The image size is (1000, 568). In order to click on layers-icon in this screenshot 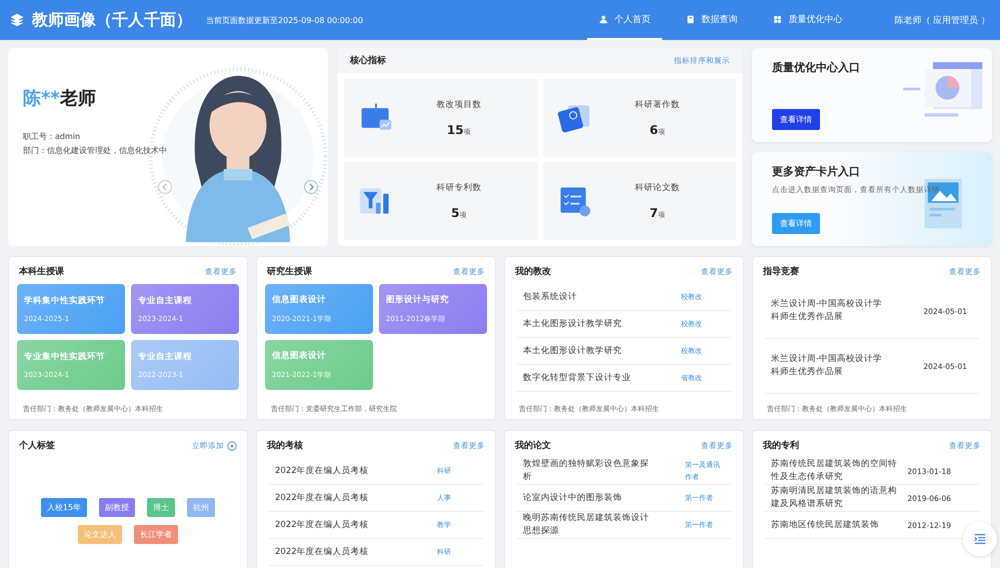, I will do `click(17, 20)`.